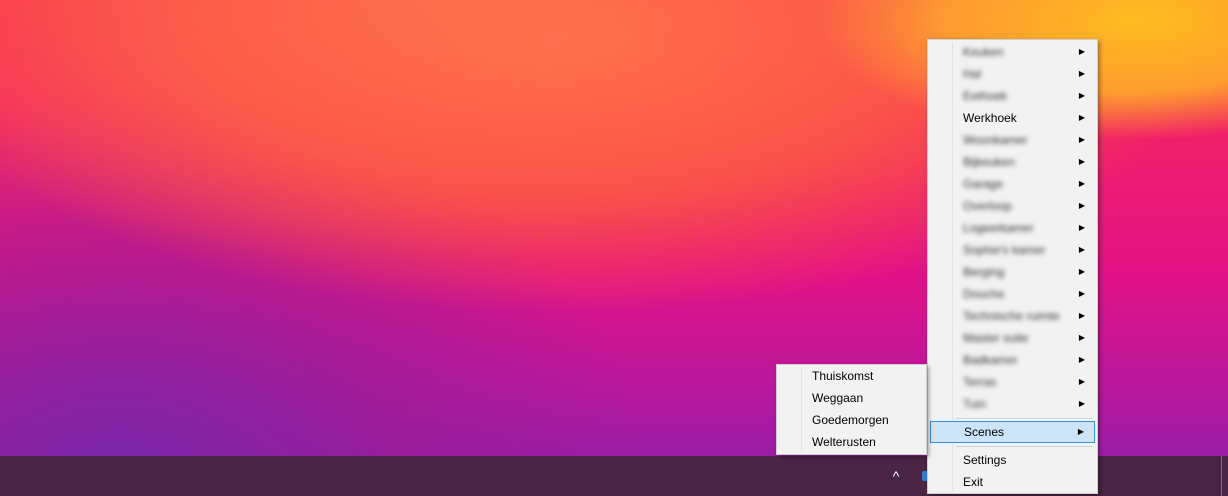 Image resolution: width=1228 pixels, height=496 pixels. What do you see at coordinates (1012, 382) in the screenshot?
I see `menu-item-room: Terras ▶` at bounding box center [1012, 382].